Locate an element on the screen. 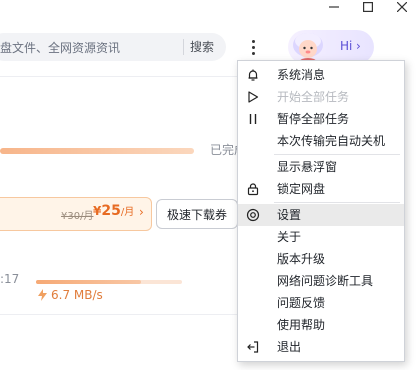 This screenshot has height=370, width=419. menu-item-pause-all: 暂停全部任务 is located at coordinates (321, 119).